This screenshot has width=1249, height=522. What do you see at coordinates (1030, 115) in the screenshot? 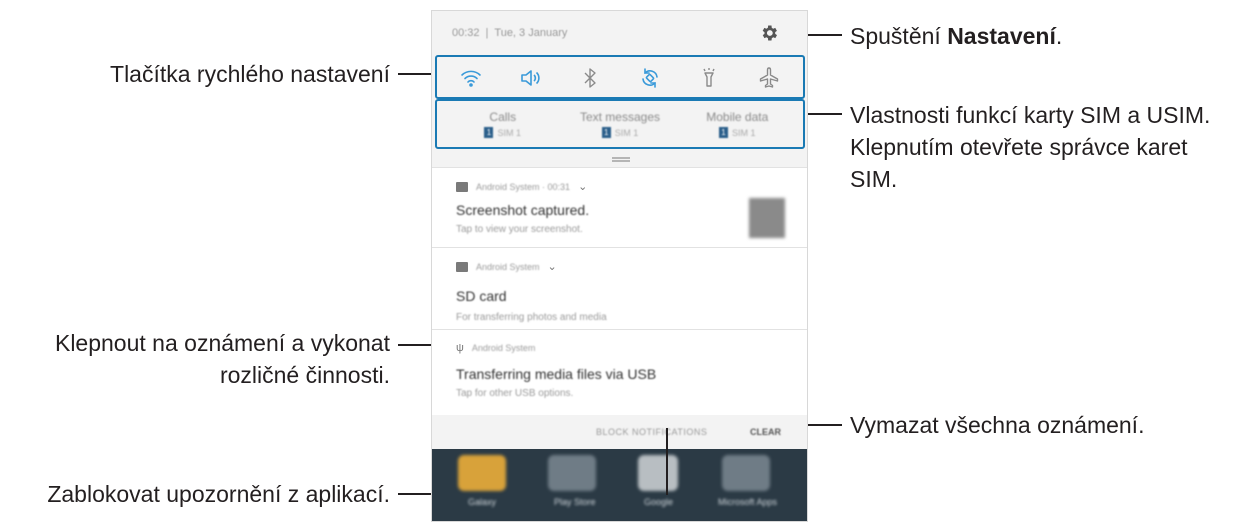
I see `callout-sim-line1: Vlastnosti funkcí karty SIM a USIM.` at bounding box center [1030, 115].